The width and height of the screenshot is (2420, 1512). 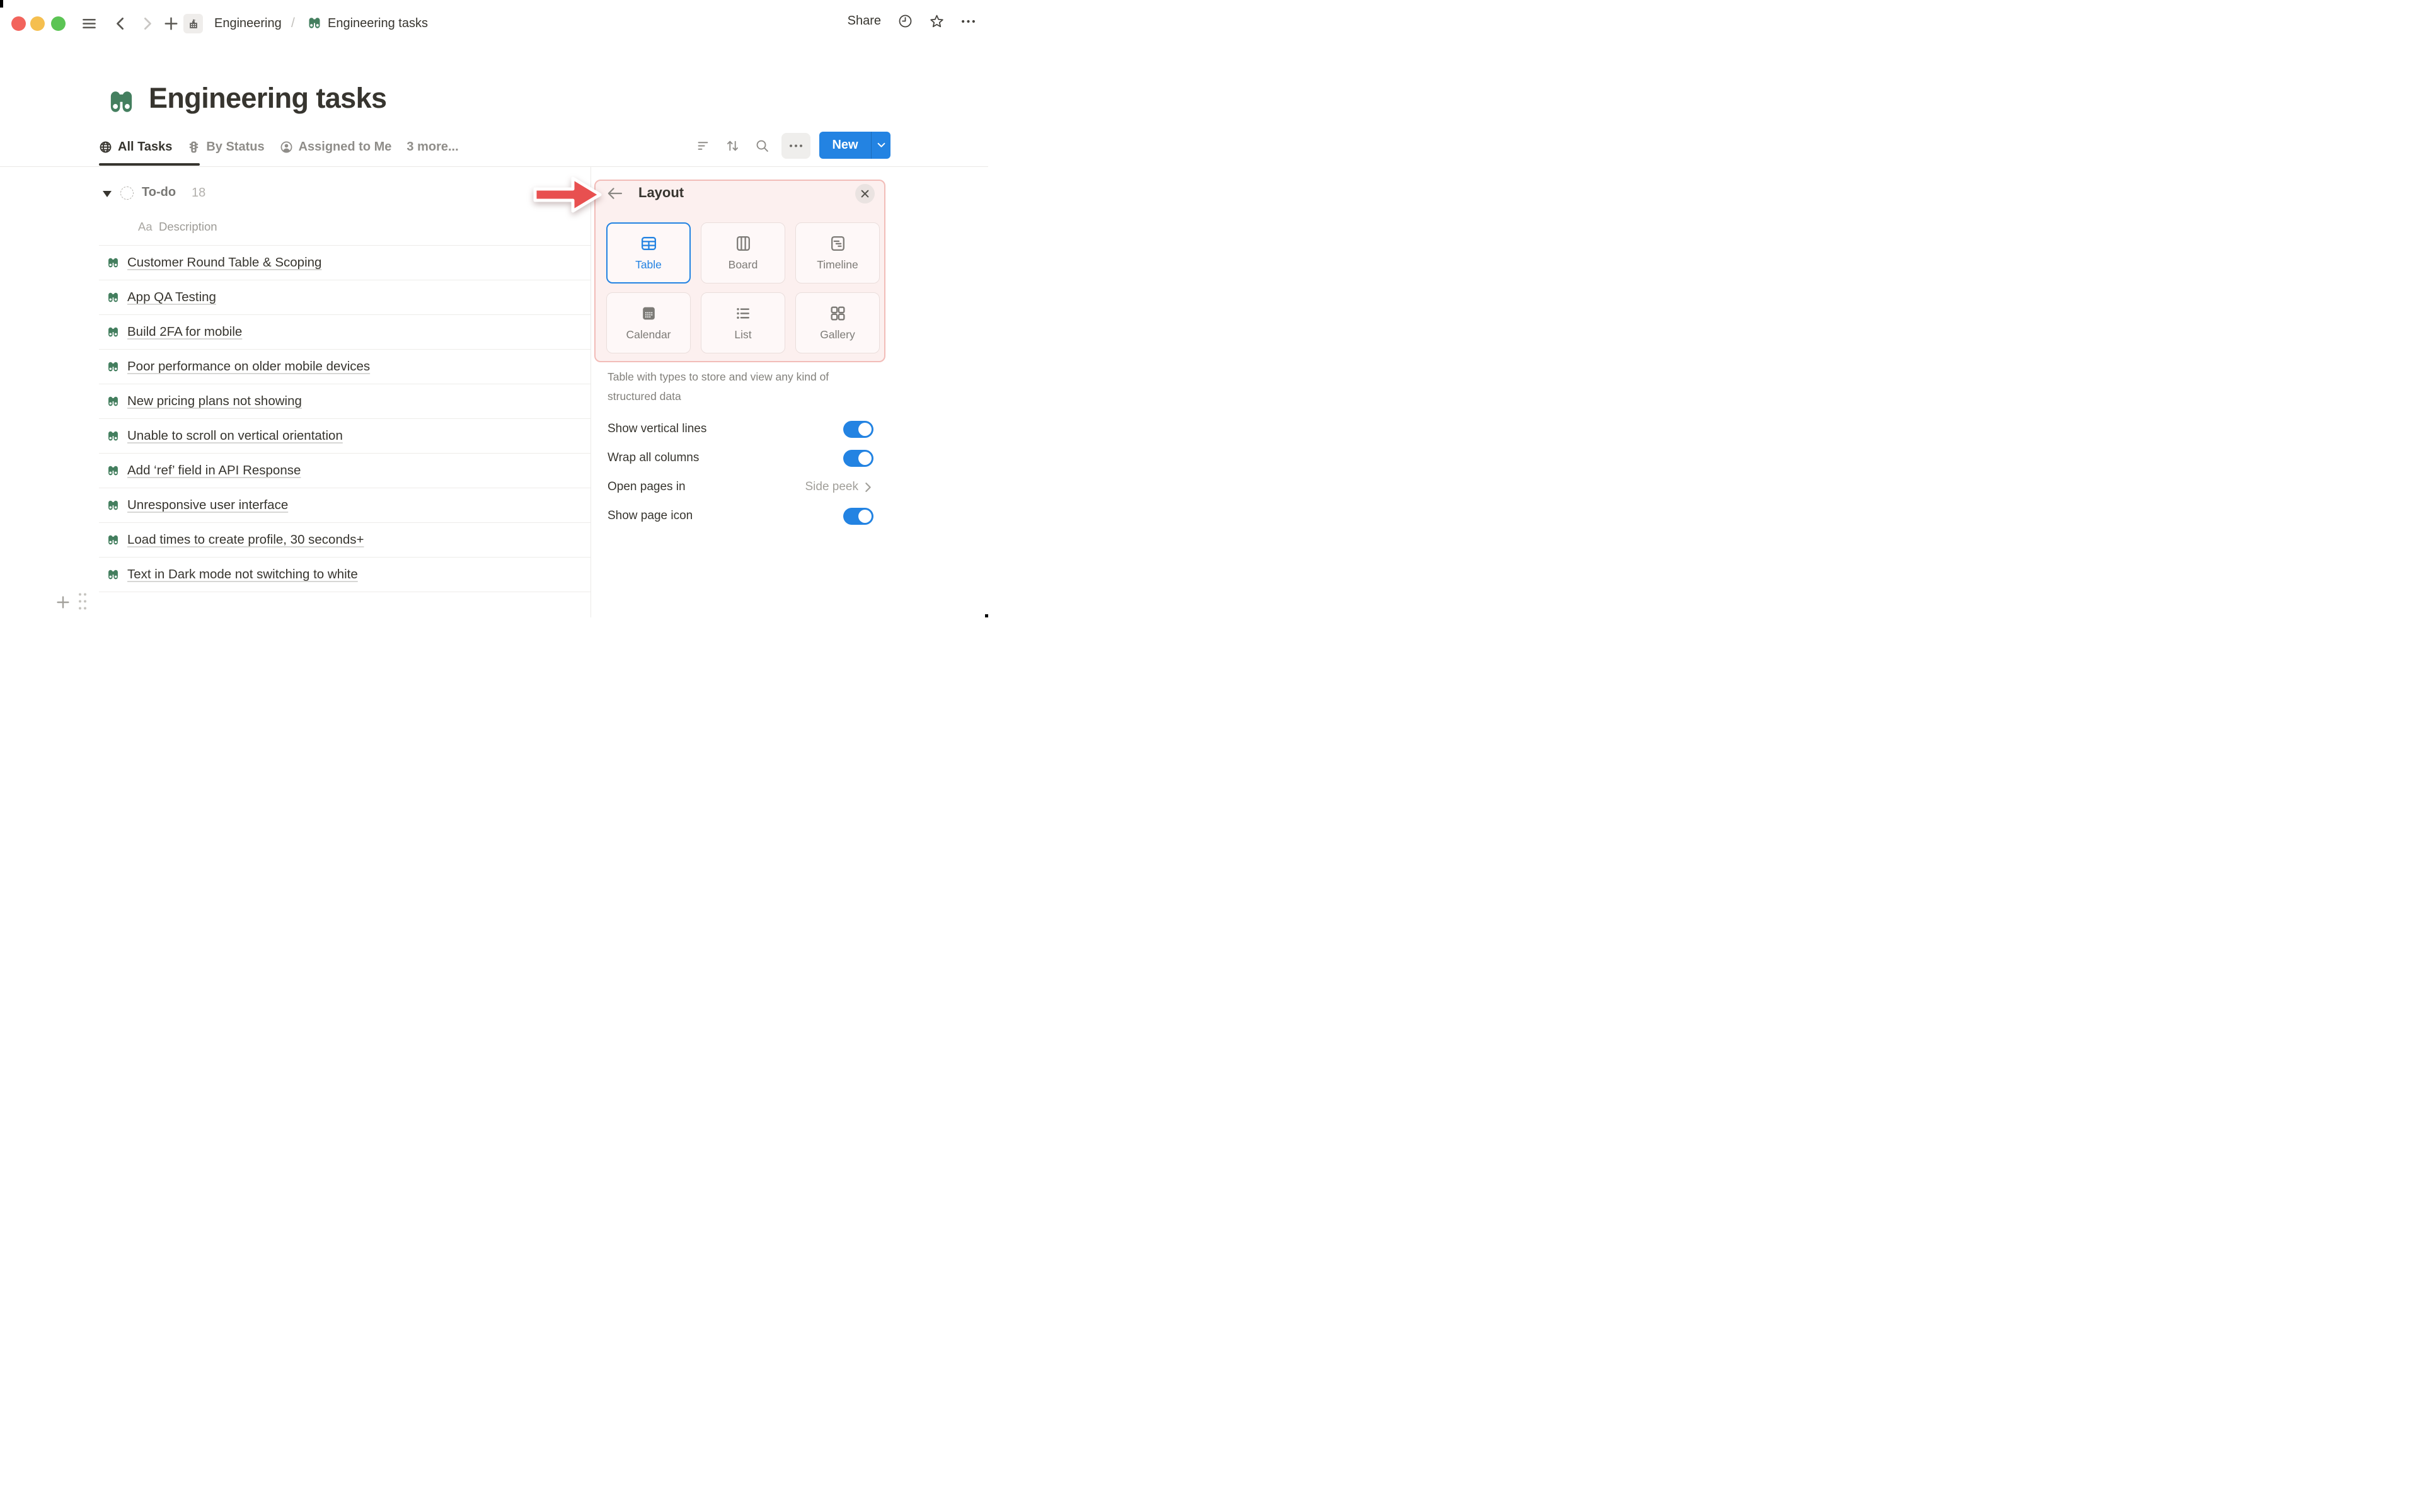 What do you see at coordinates (831, 487) in the screenshot?
I see `setting-value: Side peek` at bounding box center [831, 487].